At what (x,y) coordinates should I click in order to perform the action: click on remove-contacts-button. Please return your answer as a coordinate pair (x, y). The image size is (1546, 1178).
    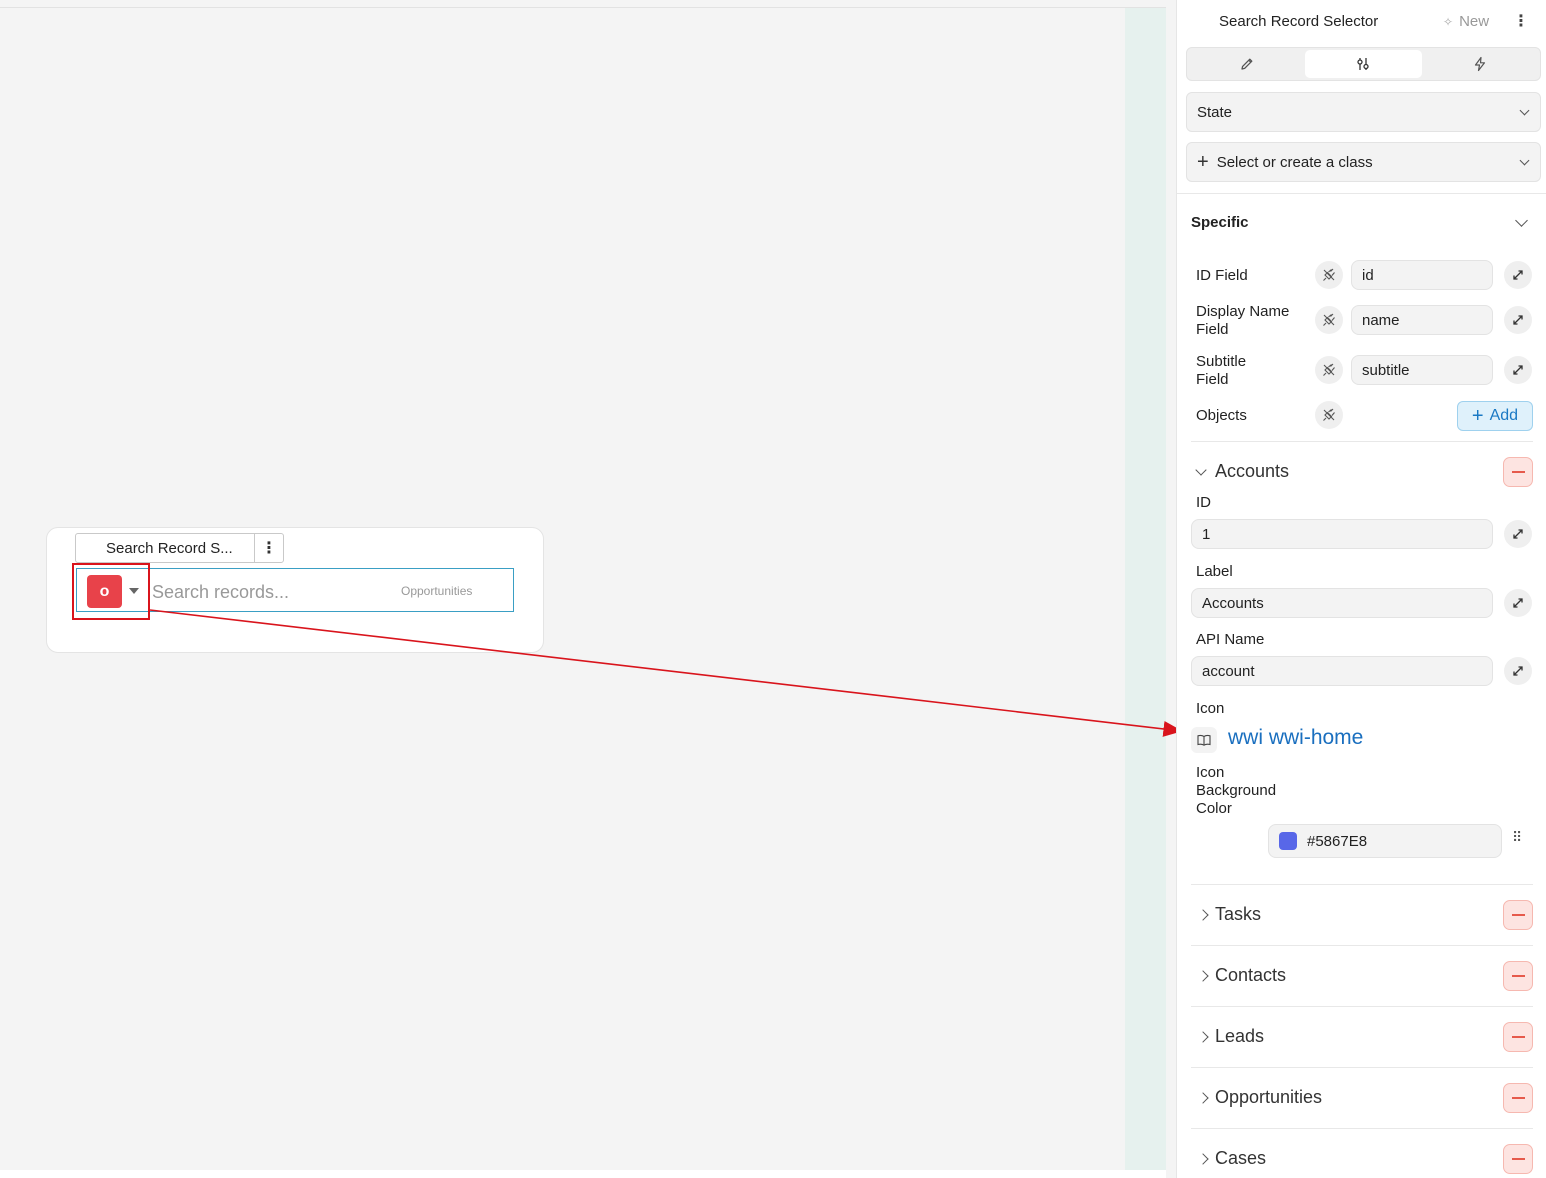
    Looking at the image, I should click on (1518, 976).